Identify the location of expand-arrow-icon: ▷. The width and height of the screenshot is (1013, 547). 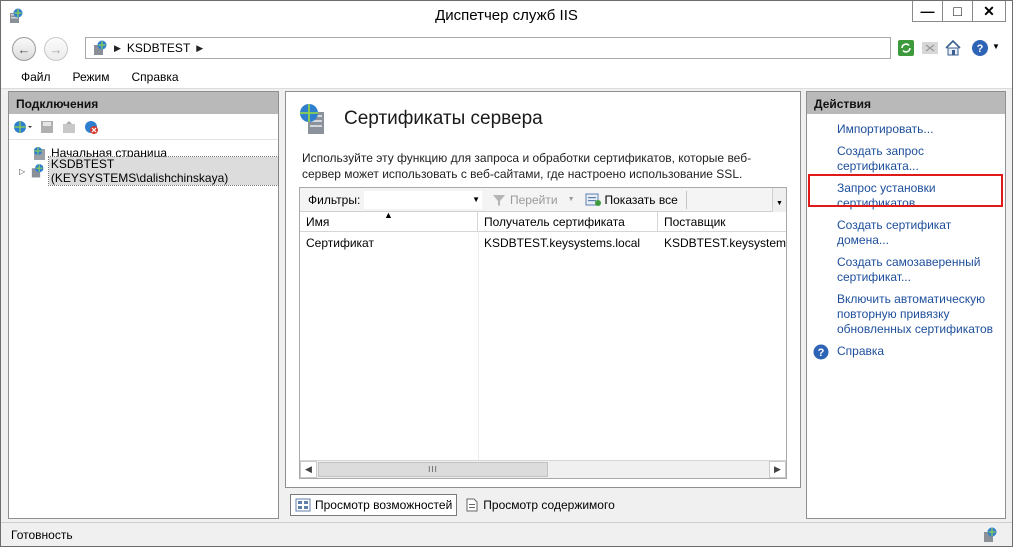
(24, 171).